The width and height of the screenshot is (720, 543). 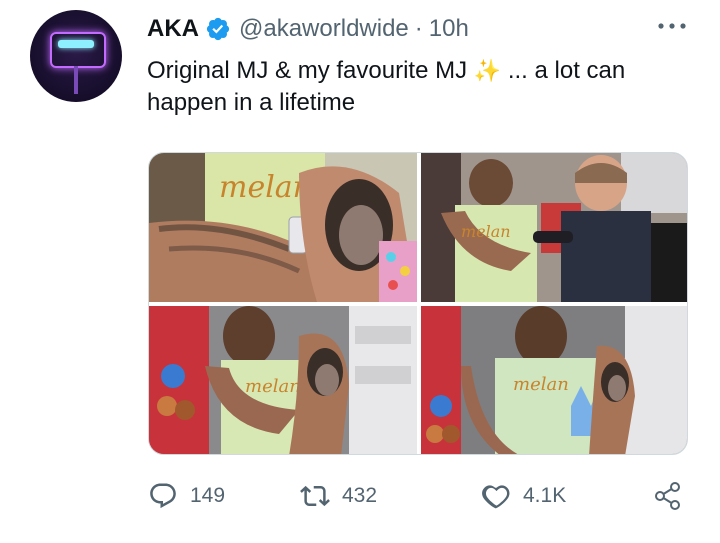 I want to click on reply-count: 149, so click(x=208, y=495).